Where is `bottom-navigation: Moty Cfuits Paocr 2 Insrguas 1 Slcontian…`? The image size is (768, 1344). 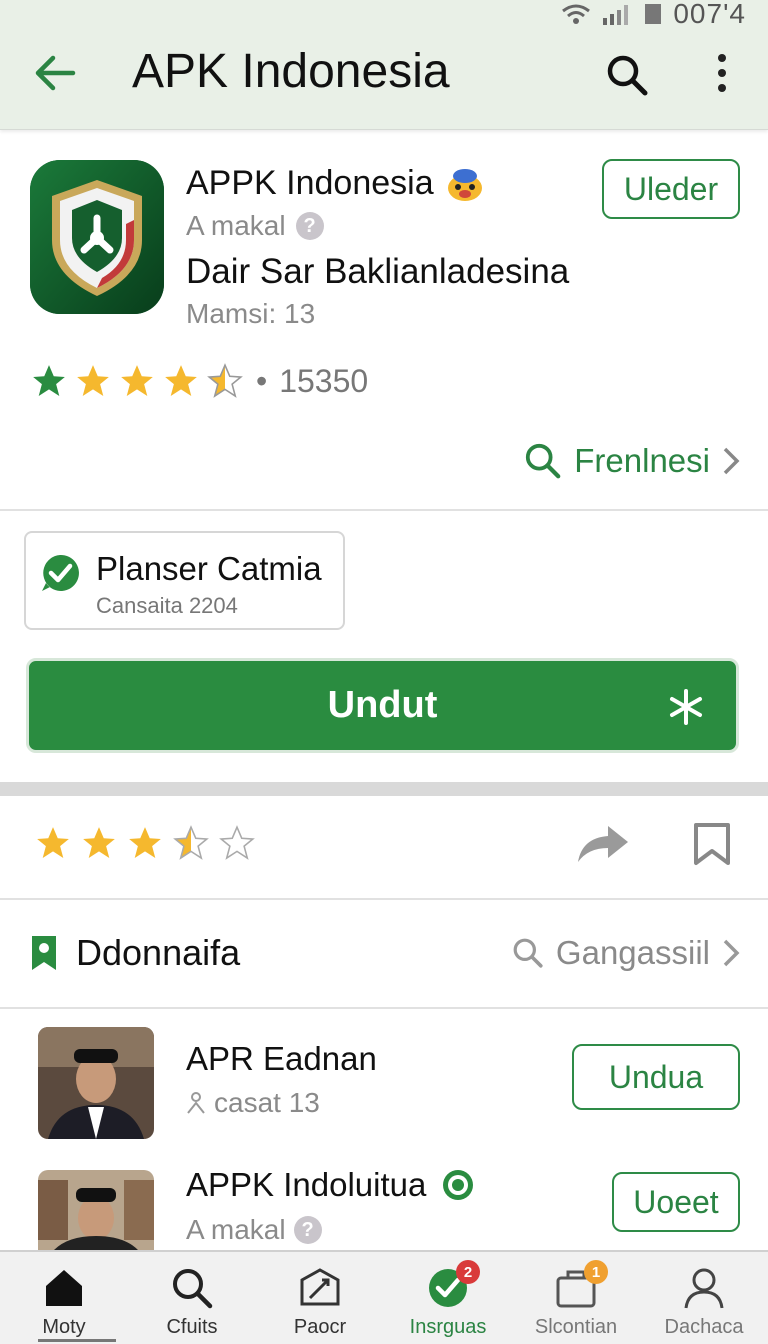 bottom-navigation: Moty Cfuits Paocr 2 Insrguas 1 Slcontian… is located at coordinates (384, 1297).